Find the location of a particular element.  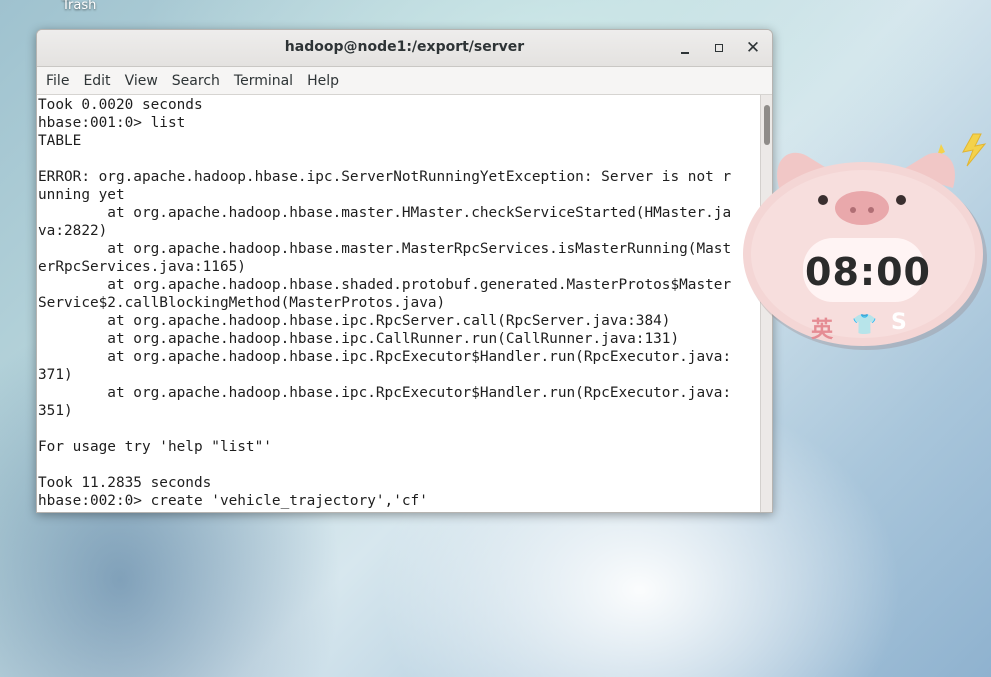

close-button: ✕ is located at coordinates (753, 48).